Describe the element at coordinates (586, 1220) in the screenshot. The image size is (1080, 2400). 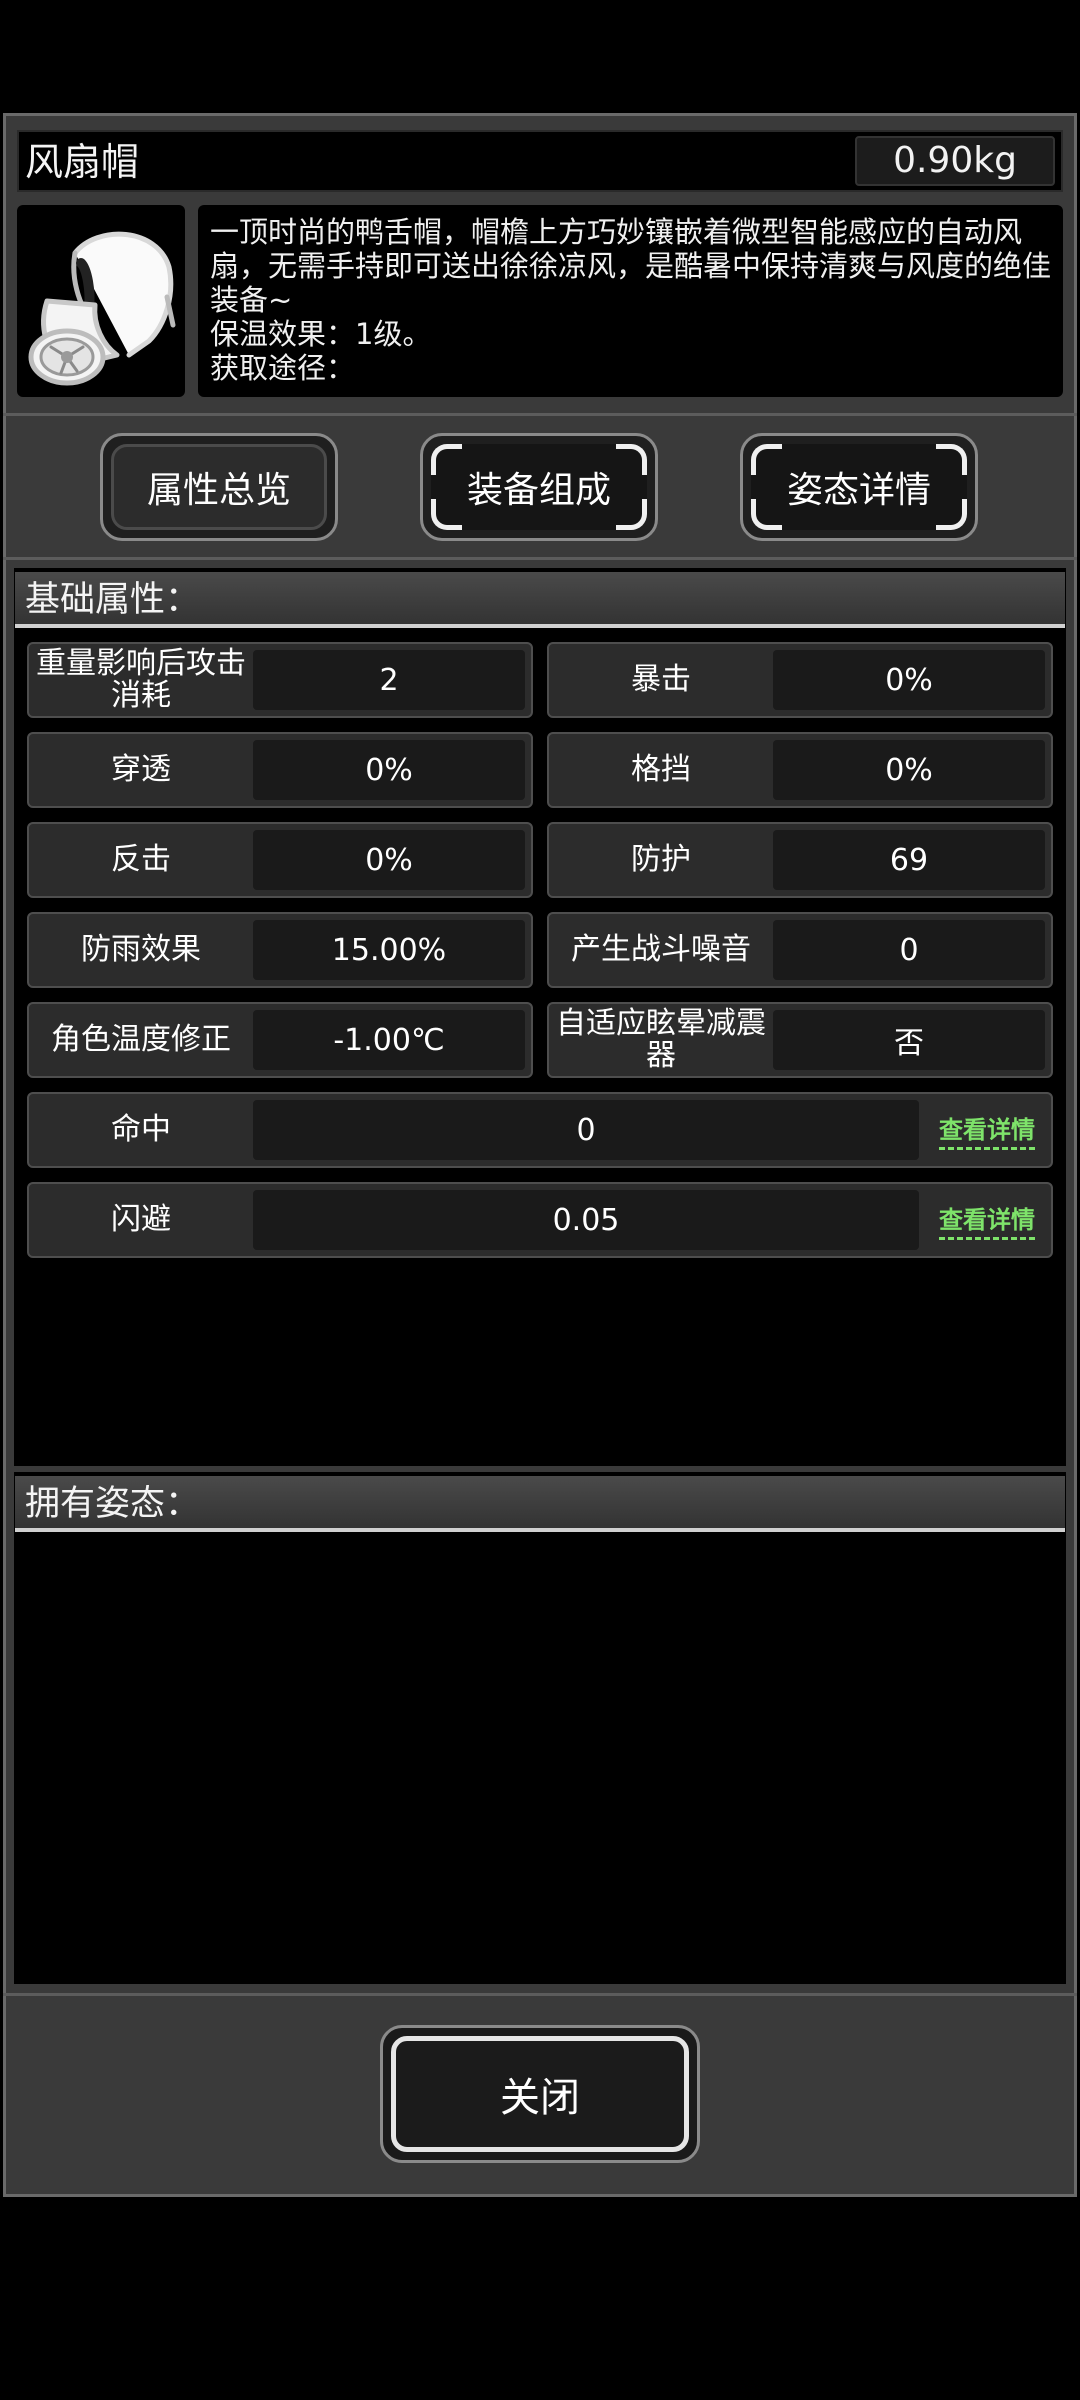
I see `attribute-value: 0.05` at that location.